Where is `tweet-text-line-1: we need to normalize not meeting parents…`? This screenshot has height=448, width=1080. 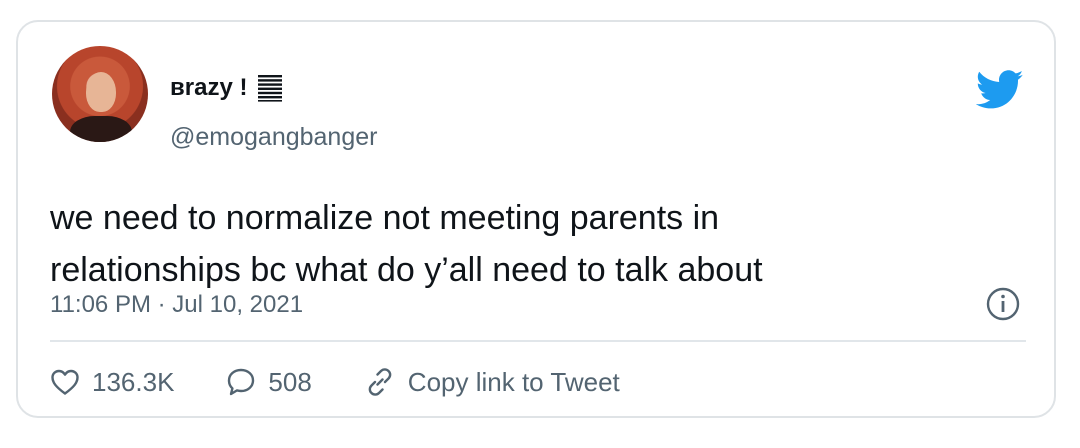
tweet-text-line-1: we need to normalize not meeting parents… is located at coordinates (385, 218).